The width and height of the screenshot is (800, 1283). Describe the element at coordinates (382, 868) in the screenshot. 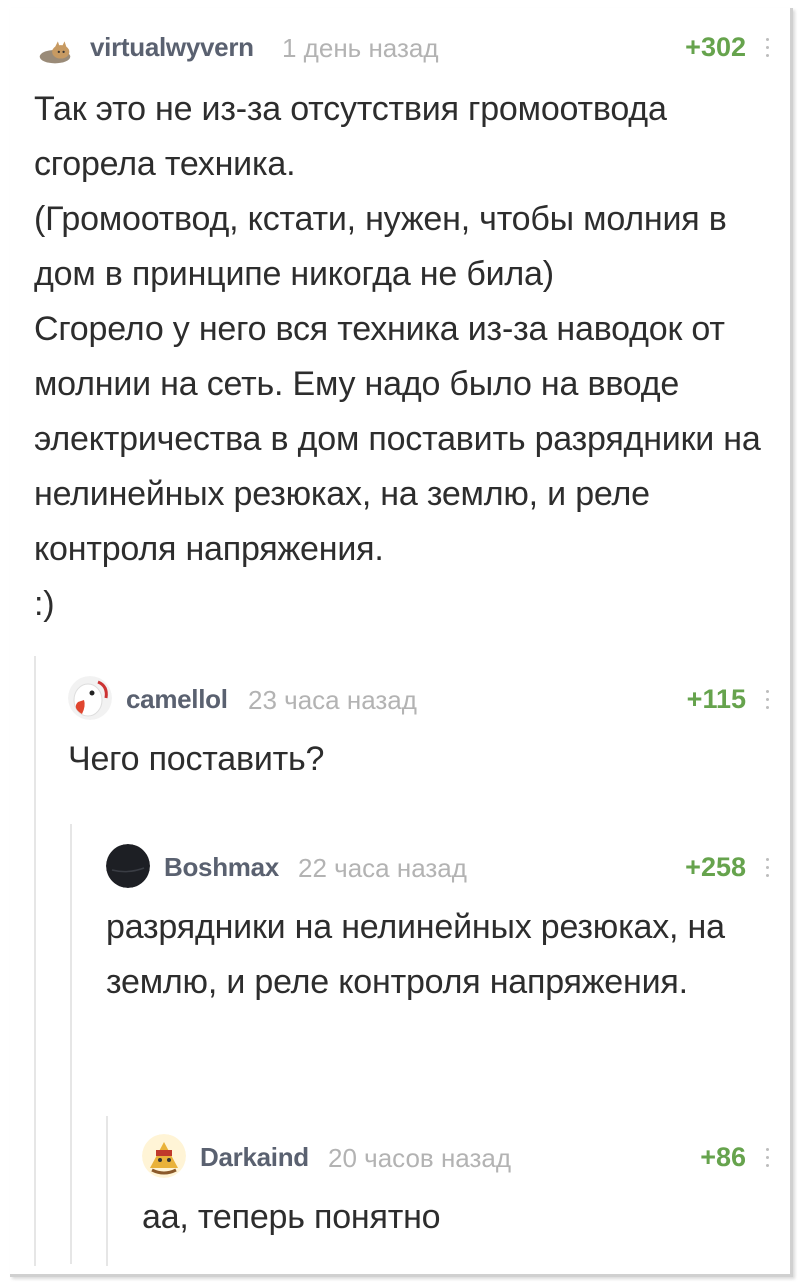

I see `comment-time: 22 часа назад` at that location.